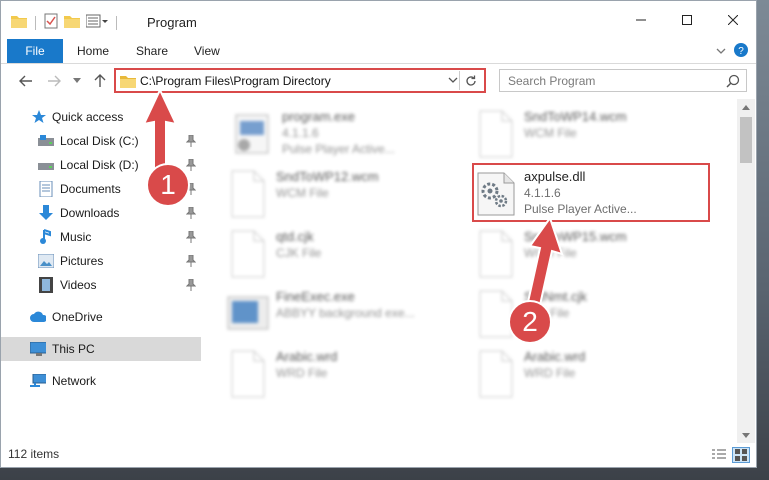 This screenshot has height=480, width=769. I want to click on status-bar: 112 items, so click(378, 455).